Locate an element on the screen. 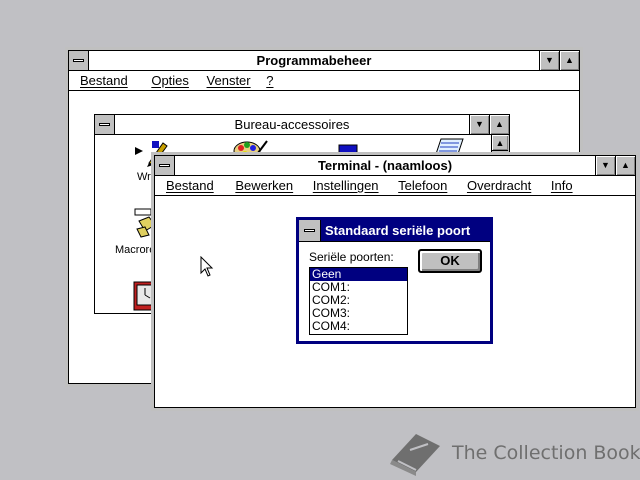 This screenshot has height=480, width=640. menu-bewerken: Bewerken is located at coordinates (264, 185).